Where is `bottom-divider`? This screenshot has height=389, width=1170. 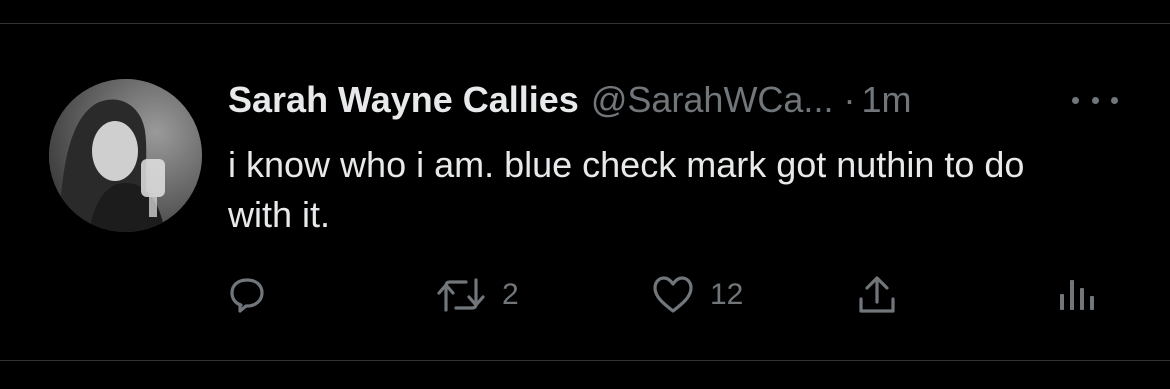
bottom-divider is located at coordinates (585, 360).